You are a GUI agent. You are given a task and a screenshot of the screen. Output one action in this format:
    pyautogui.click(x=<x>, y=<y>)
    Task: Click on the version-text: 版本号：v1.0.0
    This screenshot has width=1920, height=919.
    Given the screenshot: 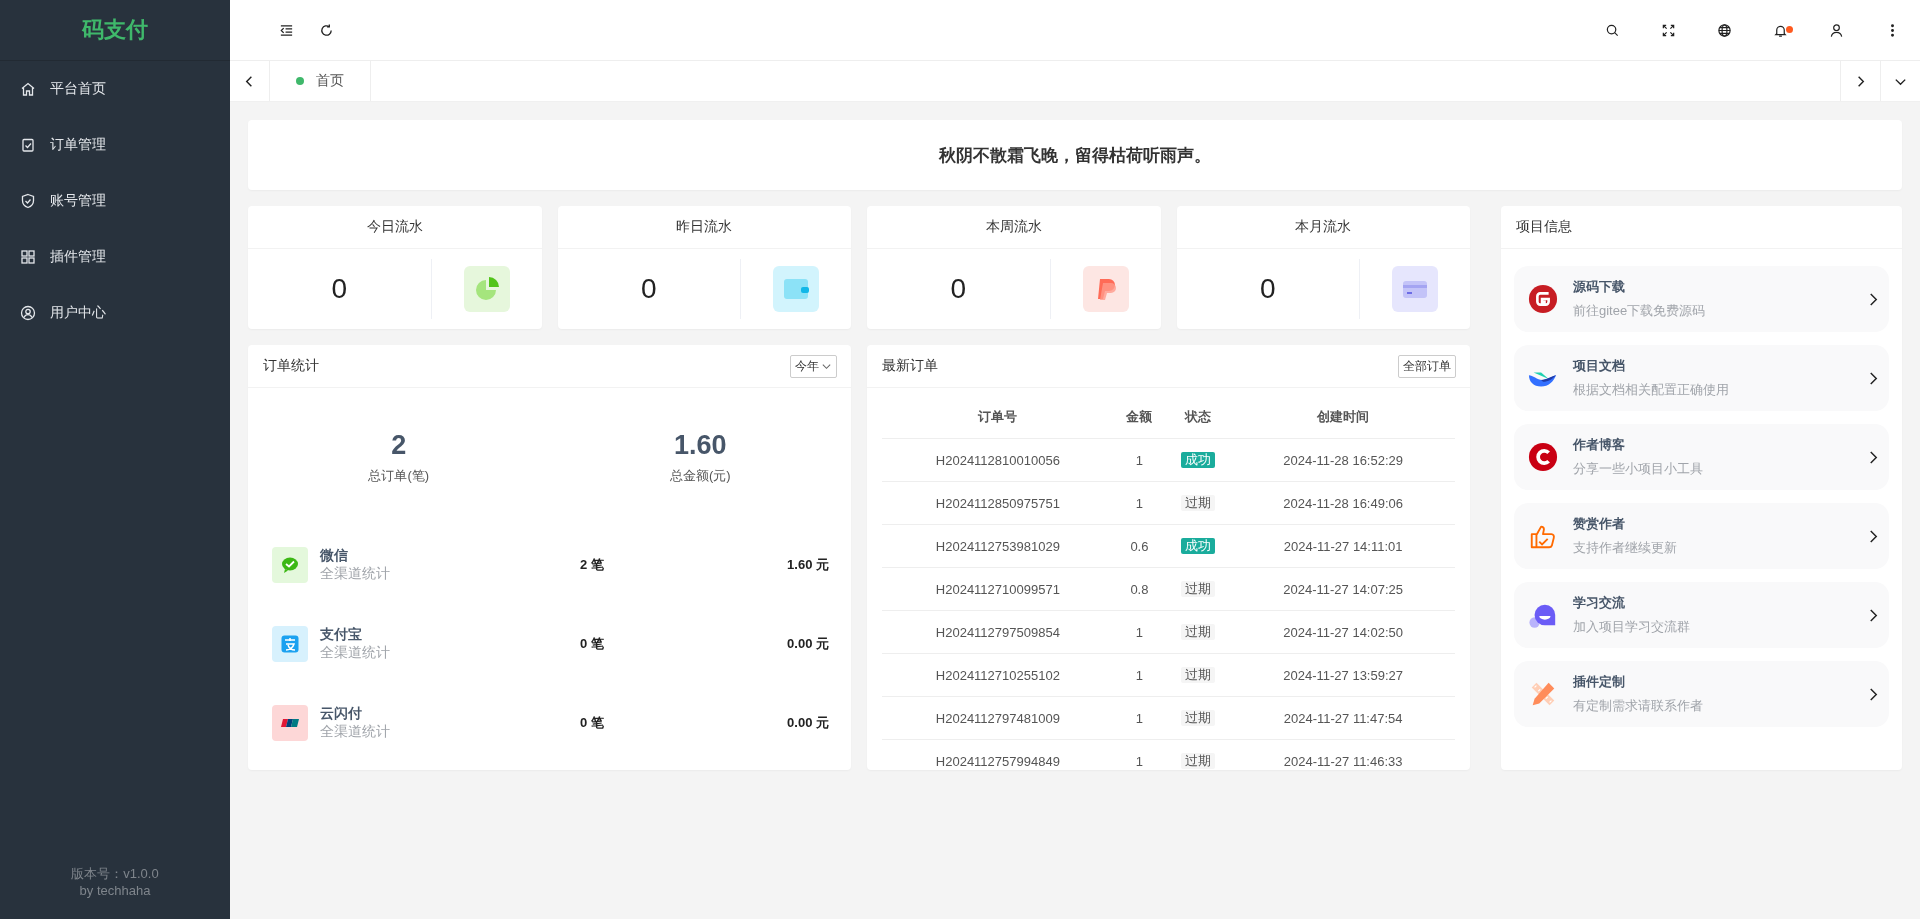 What is the action you would take?
    pyautogui.click(x=115, y=873)
    